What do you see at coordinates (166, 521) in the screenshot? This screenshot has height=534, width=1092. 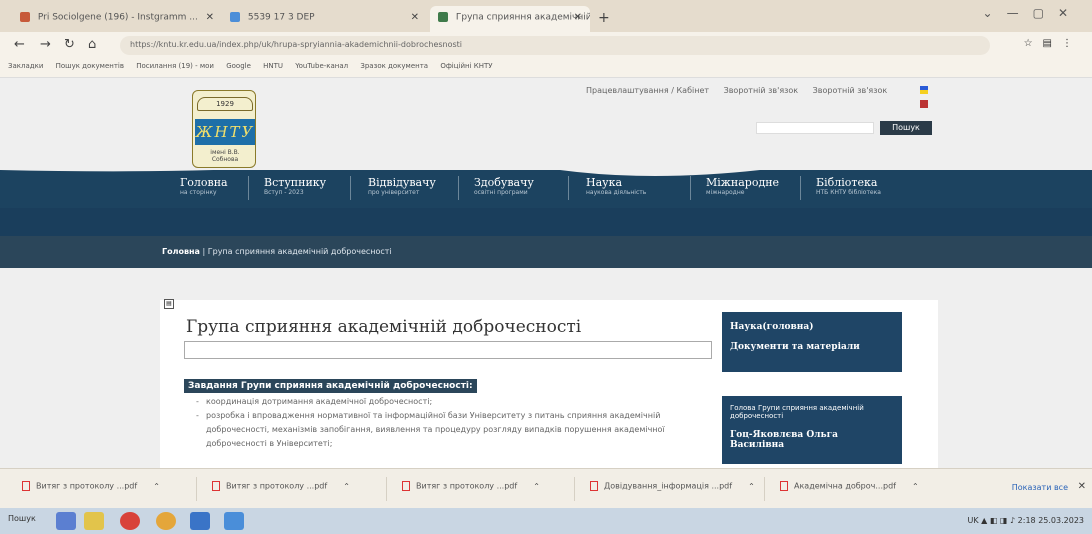 I see `chrome-icon` at bounding box center [166, 521].